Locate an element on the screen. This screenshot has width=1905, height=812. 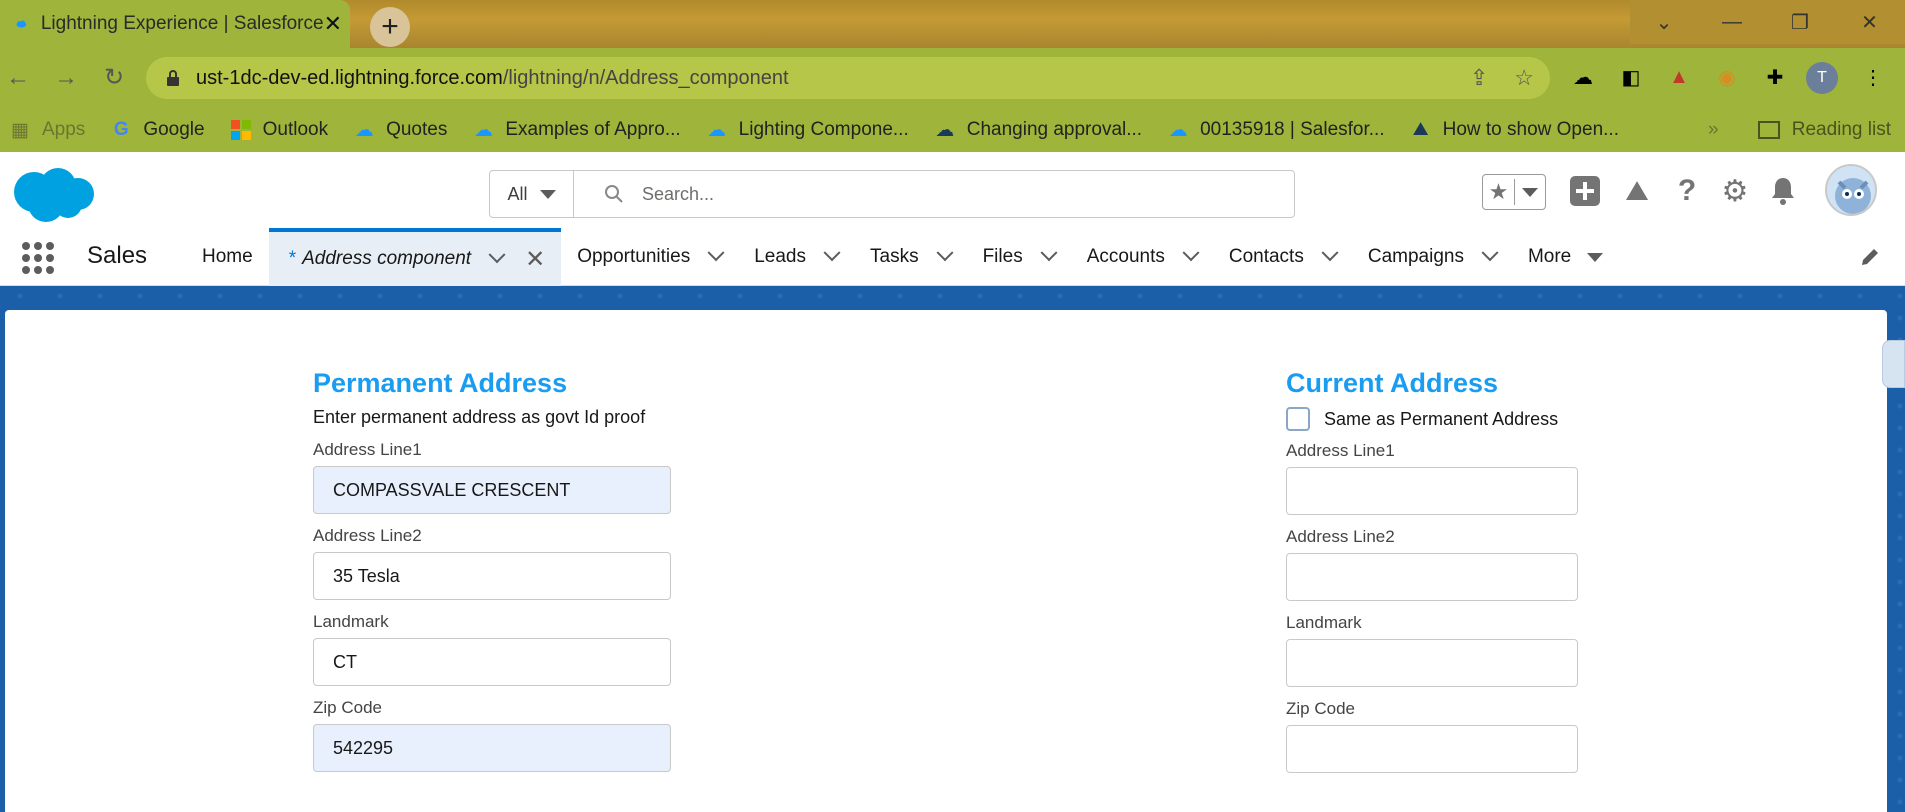
same-as-permanent-label: Same as Permanent Address is located at coordinates (1441, 418).